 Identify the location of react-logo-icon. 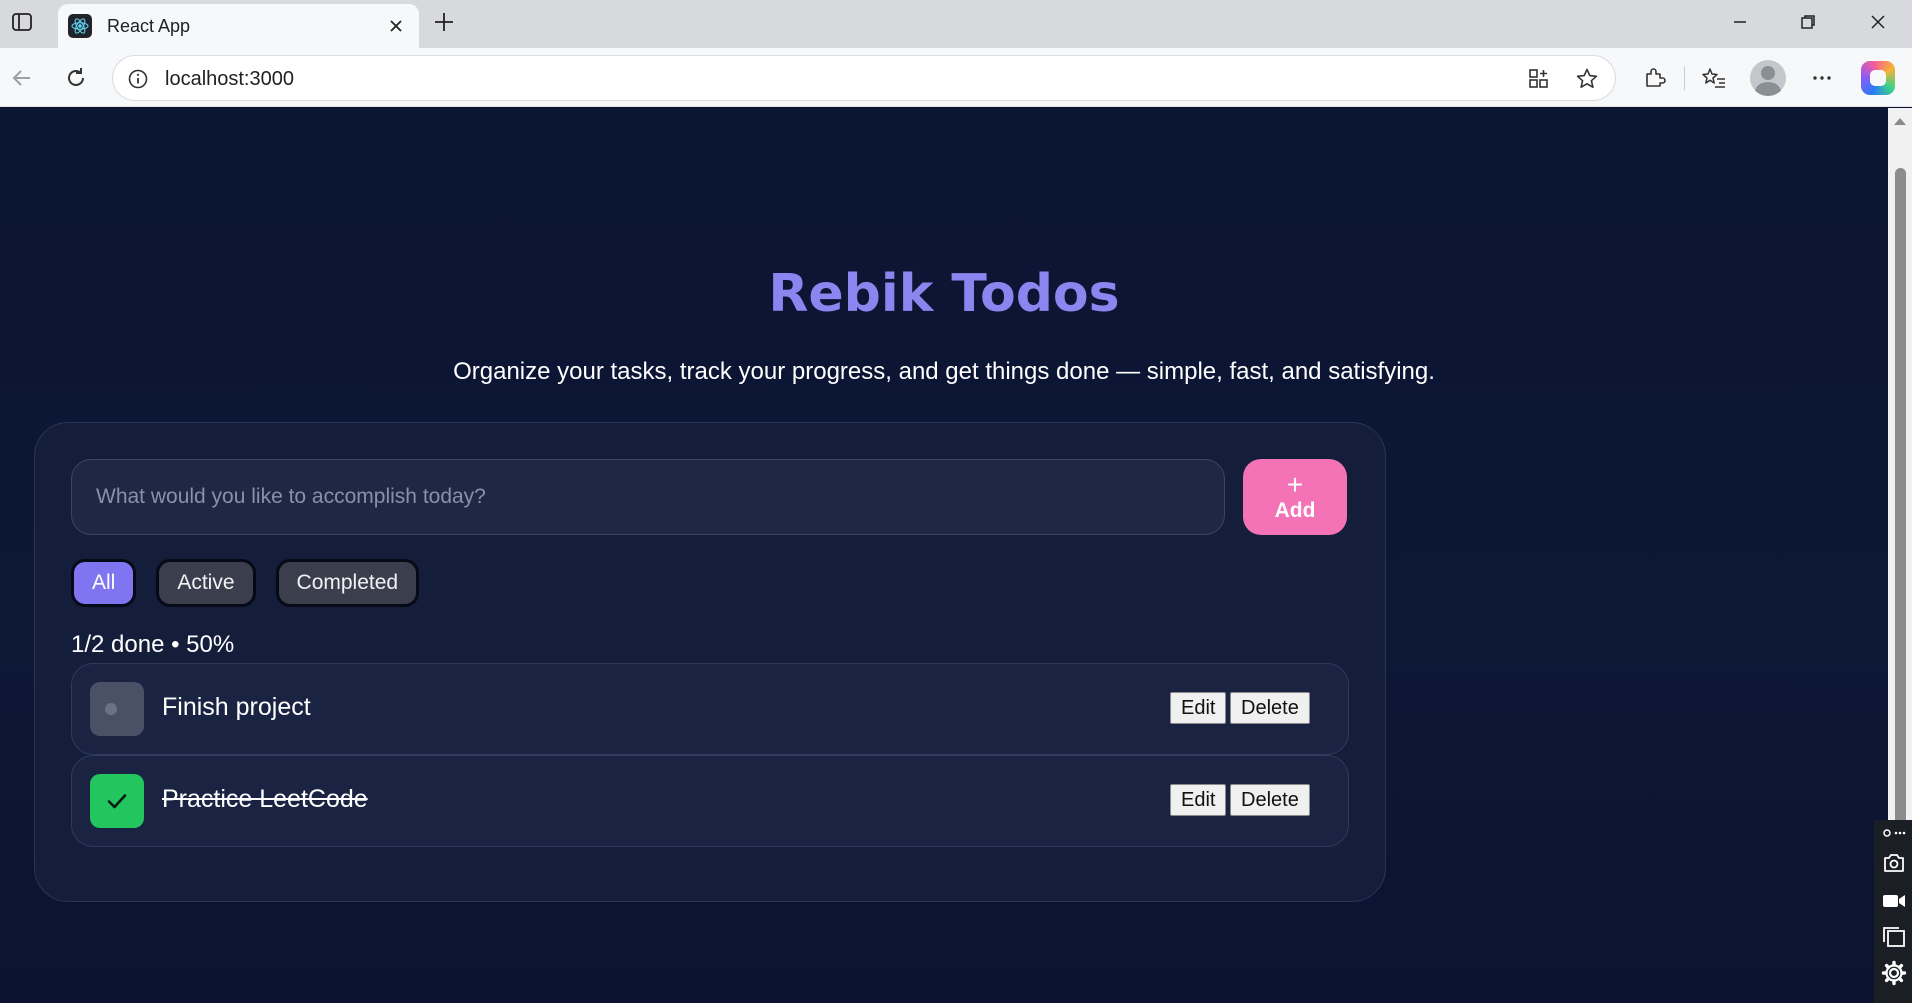
(80, 26).